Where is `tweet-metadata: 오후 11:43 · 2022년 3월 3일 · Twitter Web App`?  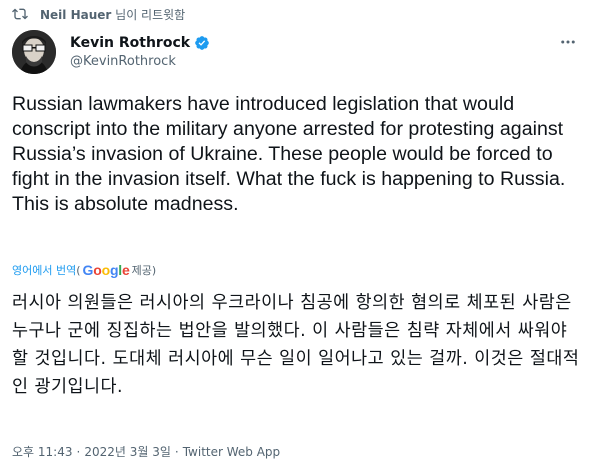 tweet-metadata: 오후 11:43 · 2022년 3월 3일 · Twitter Web App is located at coordinates (146, 451).